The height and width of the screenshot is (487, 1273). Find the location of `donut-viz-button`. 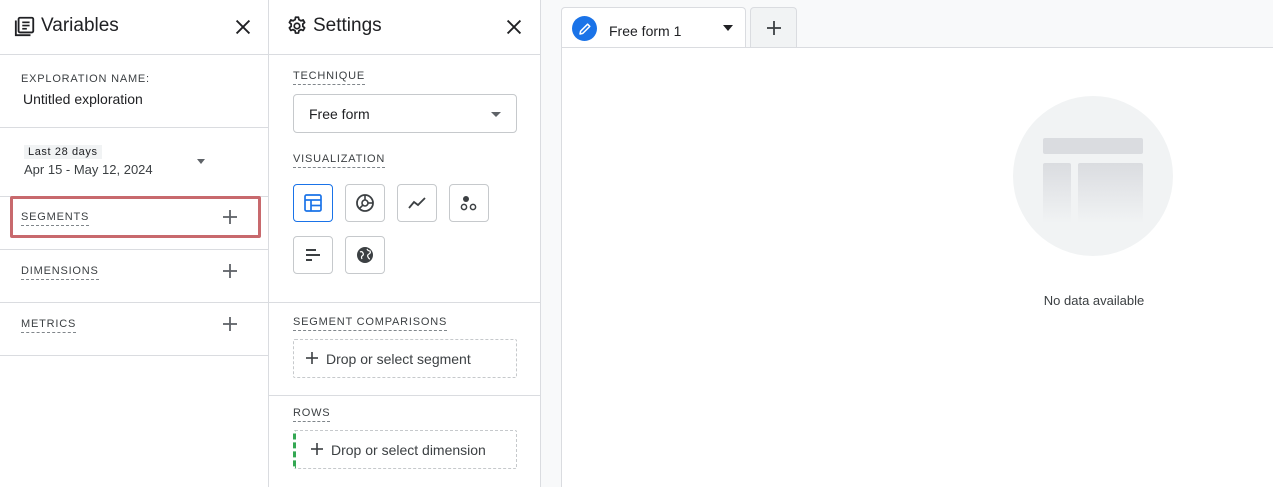

donut-viz-button is located at coordinates (365, 203).